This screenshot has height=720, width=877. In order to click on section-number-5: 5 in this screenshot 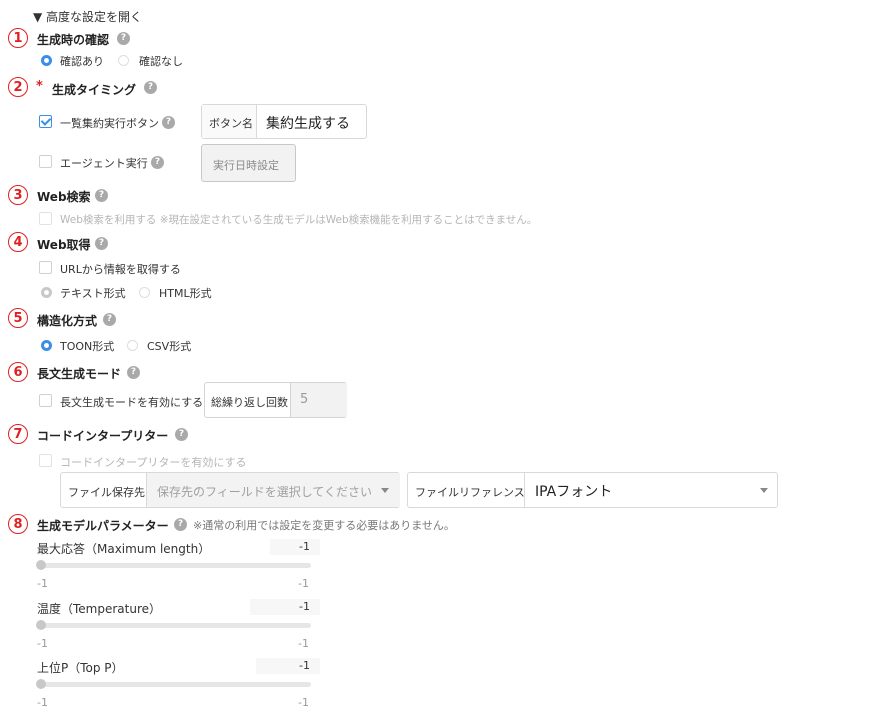, I will do `click(18, 318)`.